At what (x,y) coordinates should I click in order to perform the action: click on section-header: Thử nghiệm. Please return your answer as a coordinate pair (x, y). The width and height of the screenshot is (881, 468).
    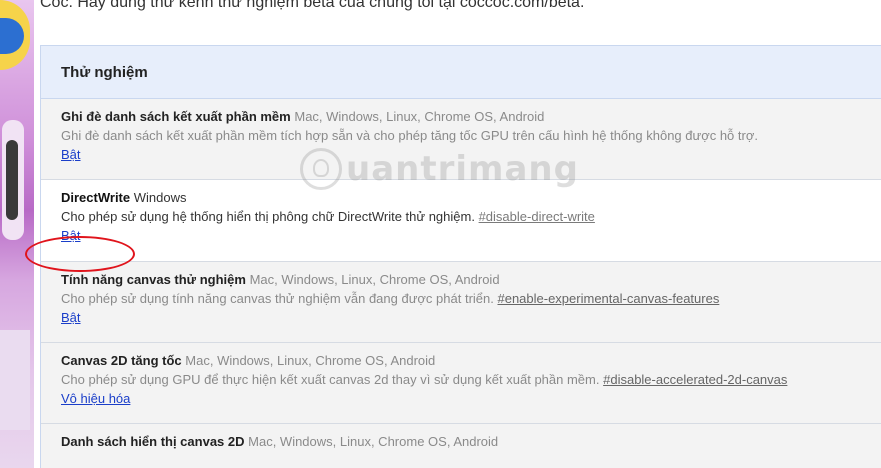
    Looking at the image, I should click on (461, 72).